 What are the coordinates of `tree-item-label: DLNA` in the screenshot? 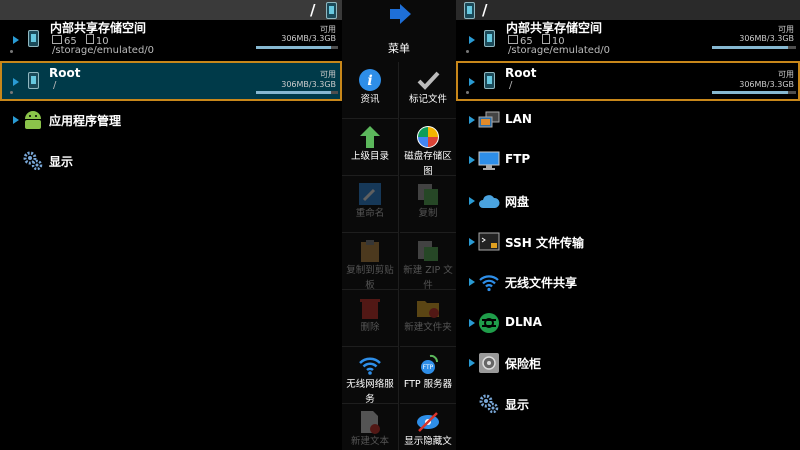 It's located at (523, 322).